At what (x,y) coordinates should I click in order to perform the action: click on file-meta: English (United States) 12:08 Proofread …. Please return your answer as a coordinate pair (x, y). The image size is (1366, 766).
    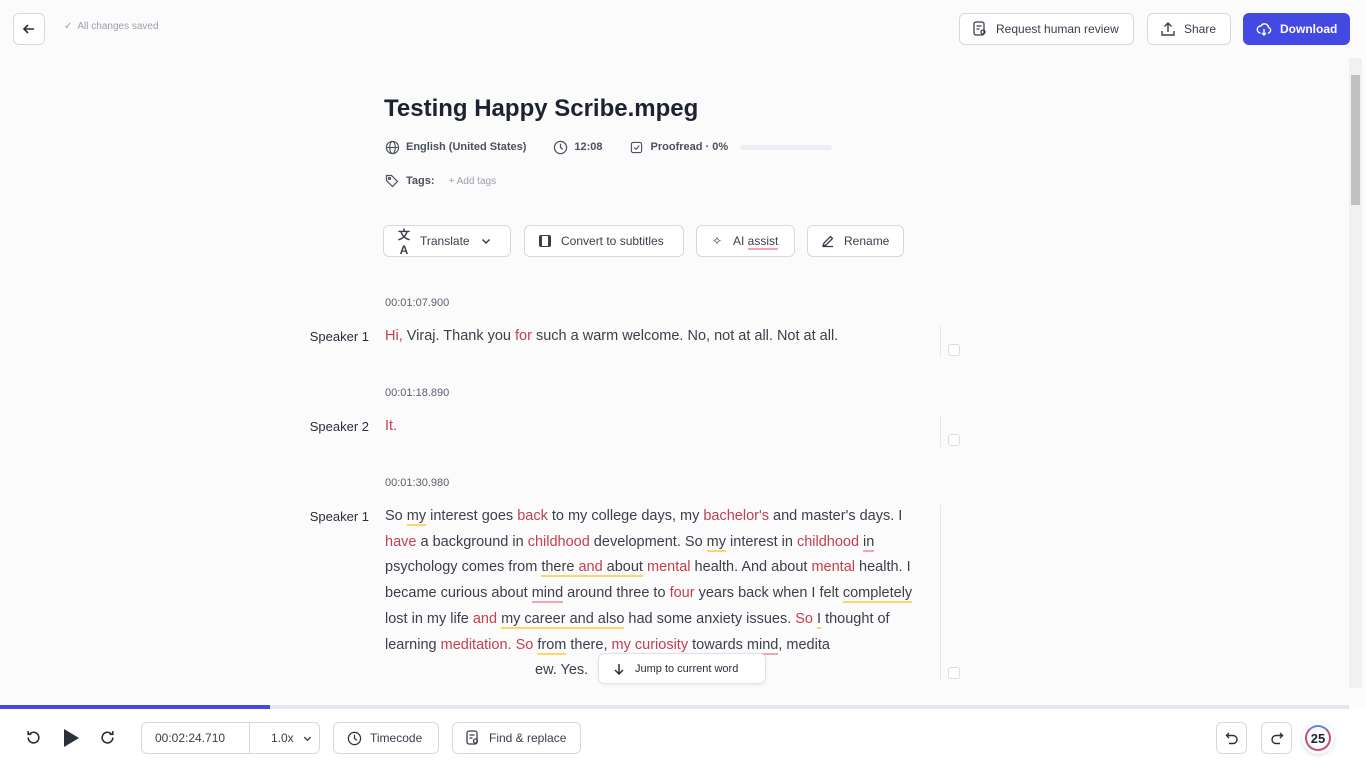
    Looking at the image, I should click on (608, 147).